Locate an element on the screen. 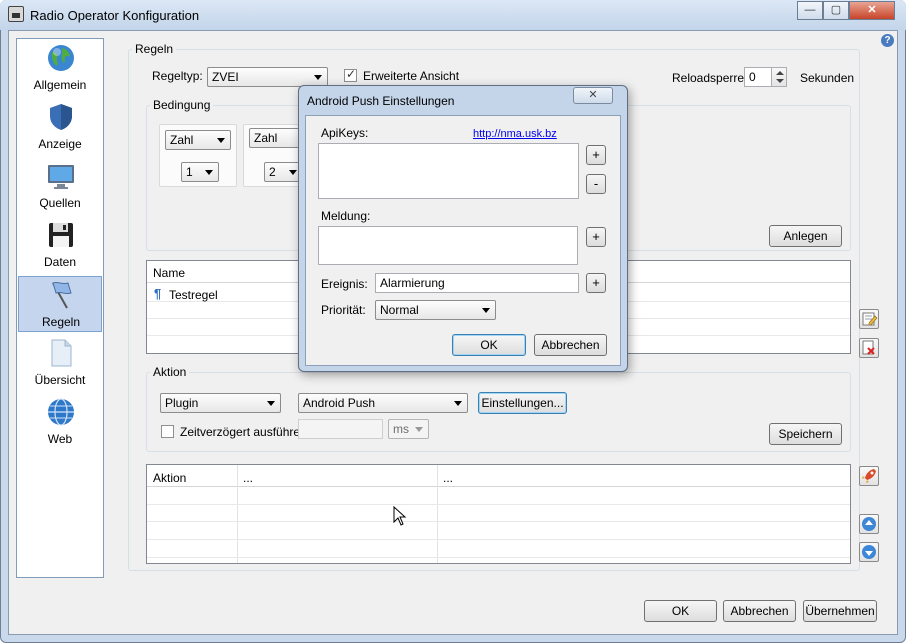 The width and height of the screenshot is (906, 643). plugin-type-select: Plugin is located at coordinates (220, 403).